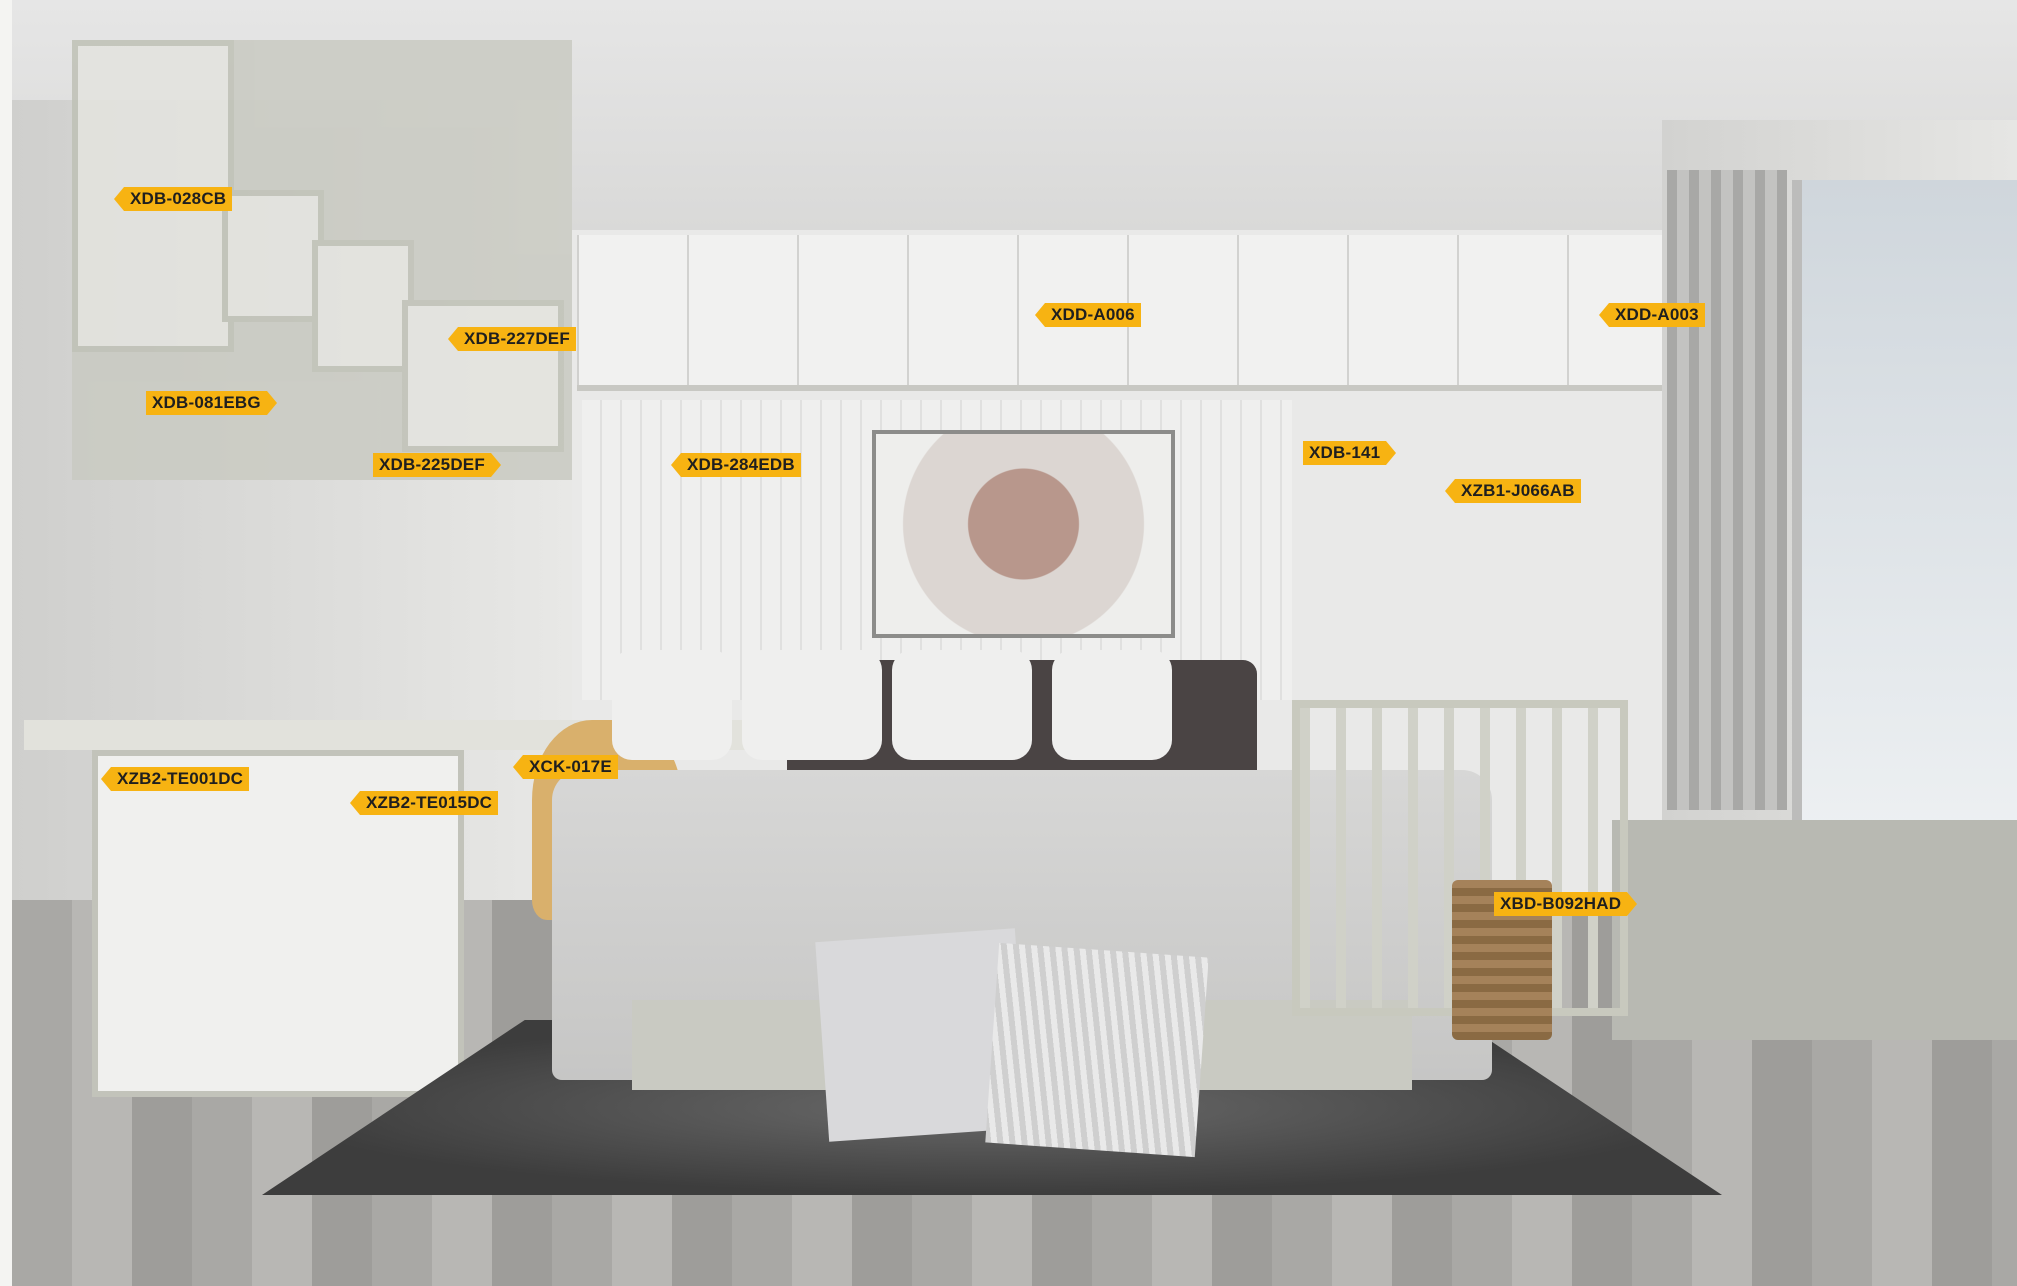  What do you see at coordinates (1097, 1050) in the screenshot?
I see `floor-cushion` at bounding box center [1097, 1050].